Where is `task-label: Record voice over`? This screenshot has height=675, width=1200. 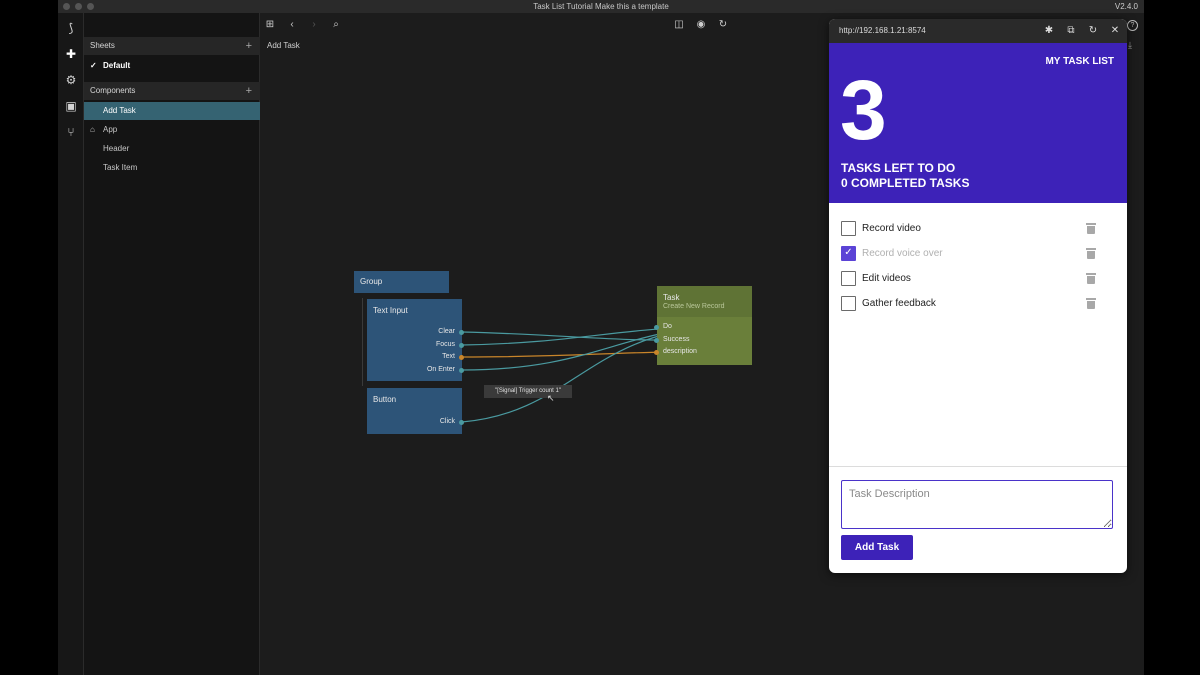 task-label: Record voice over is located at coordinates (902, 253).